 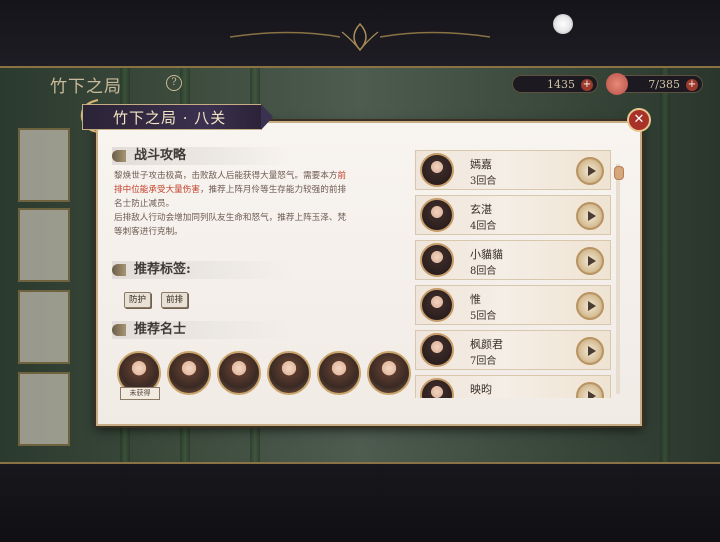 I want to click on section-title: 推荐标签:, so click(x=162, y=269).